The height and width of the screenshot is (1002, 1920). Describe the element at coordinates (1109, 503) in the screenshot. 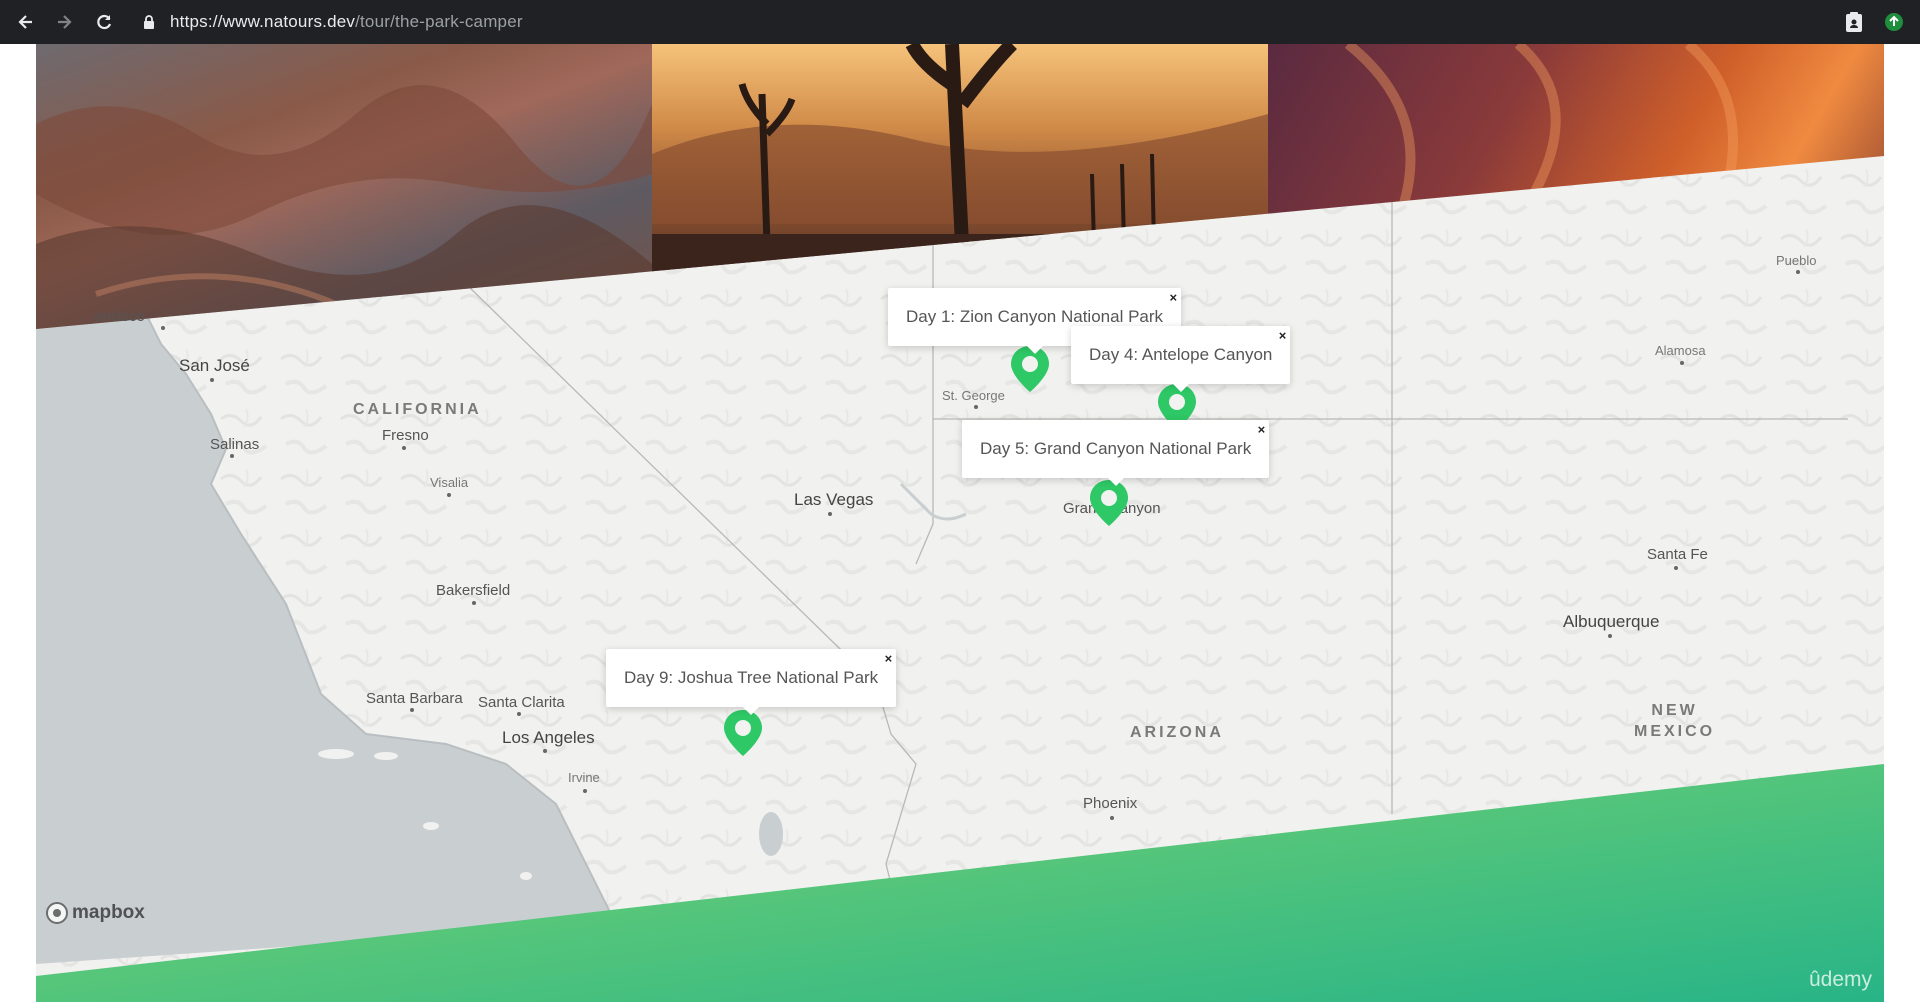

I see `marker-grand-canyon-icon` at that location.